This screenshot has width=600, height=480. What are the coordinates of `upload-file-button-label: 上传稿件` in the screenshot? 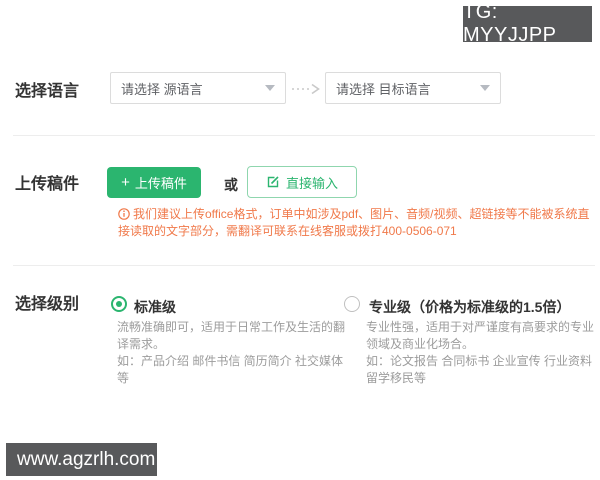 It's located at (160, 183).